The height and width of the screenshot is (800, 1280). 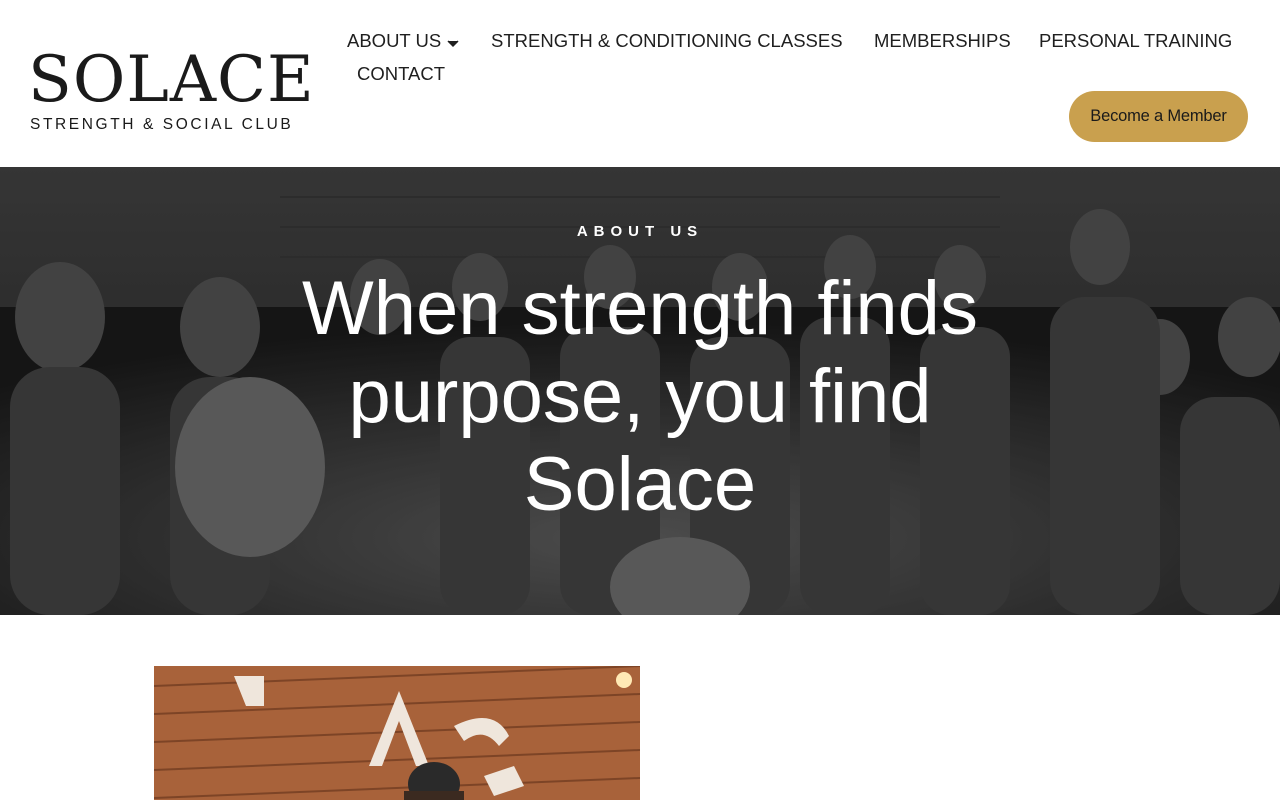 What do you see at coordinates (162, 124) in the screenshot?
I see `logo-tagline: STRENGTH & SOCIAL CLUB` at bounding box center [162, 124].